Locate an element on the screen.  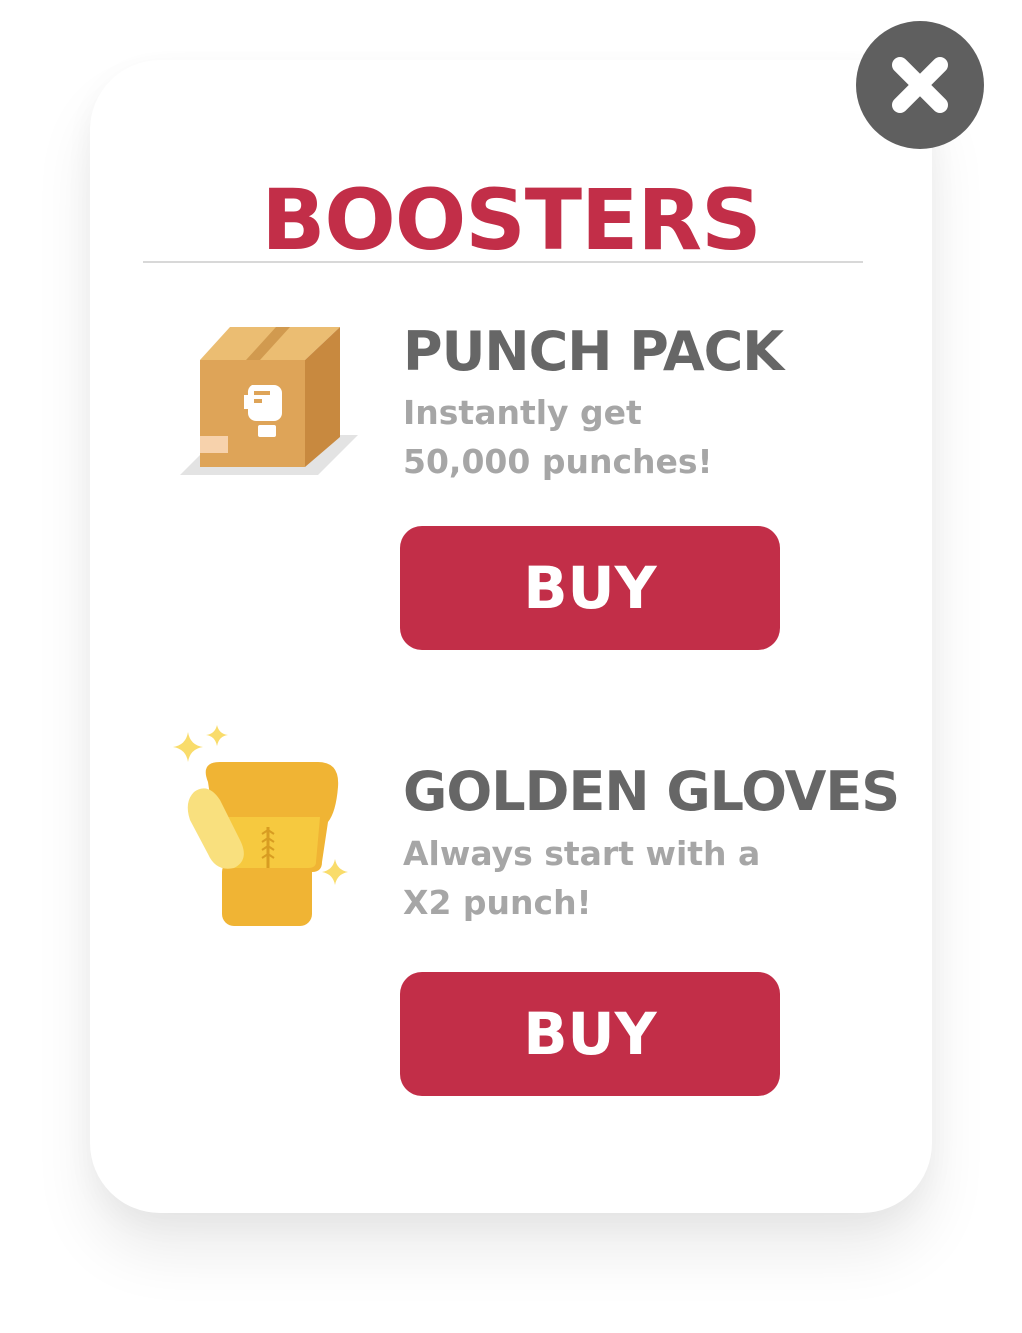
box-icon is located at coordinates (270, 400).